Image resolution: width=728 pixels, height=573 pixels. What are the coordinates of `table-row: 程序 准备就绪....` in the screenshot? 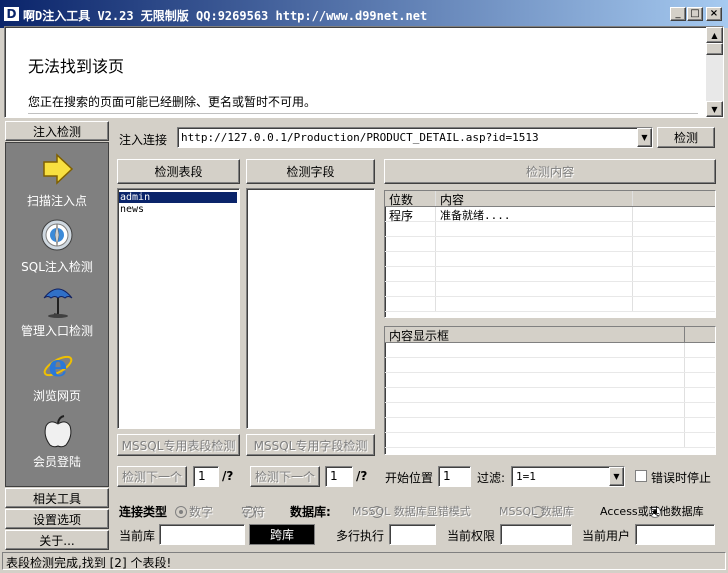 It's located at (550, 215).